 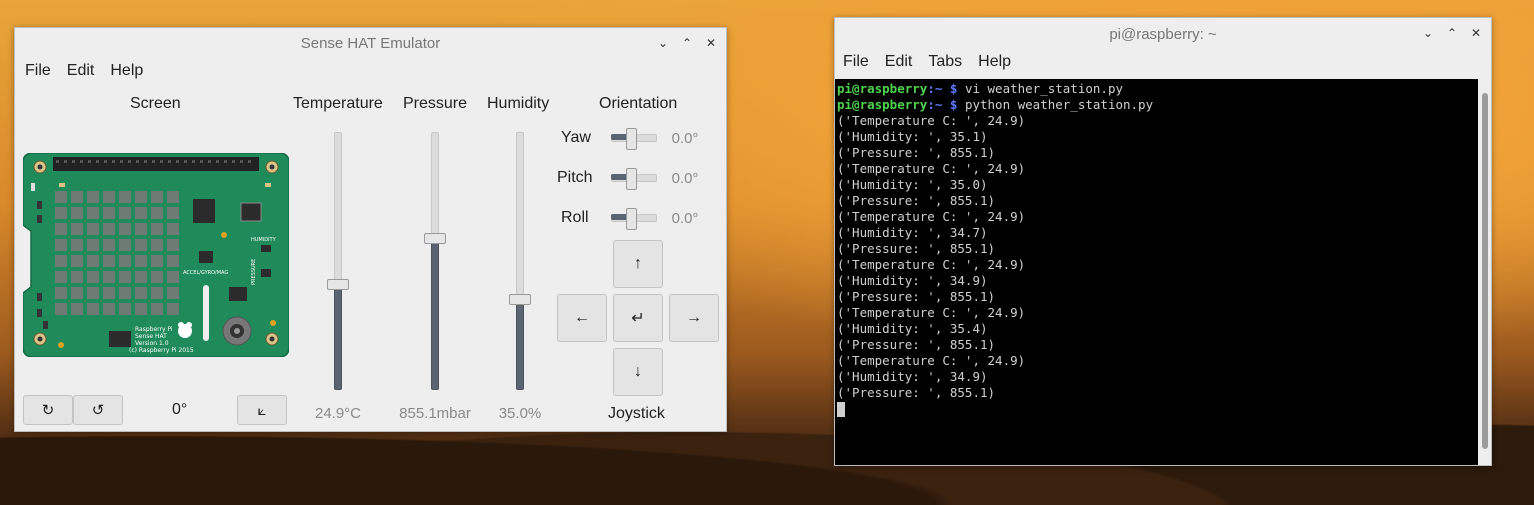 What do you see at coordinates (152, 343) in the screenshot?
I see `board-text-3: Version 1.0` at bounding box center [152, 343].